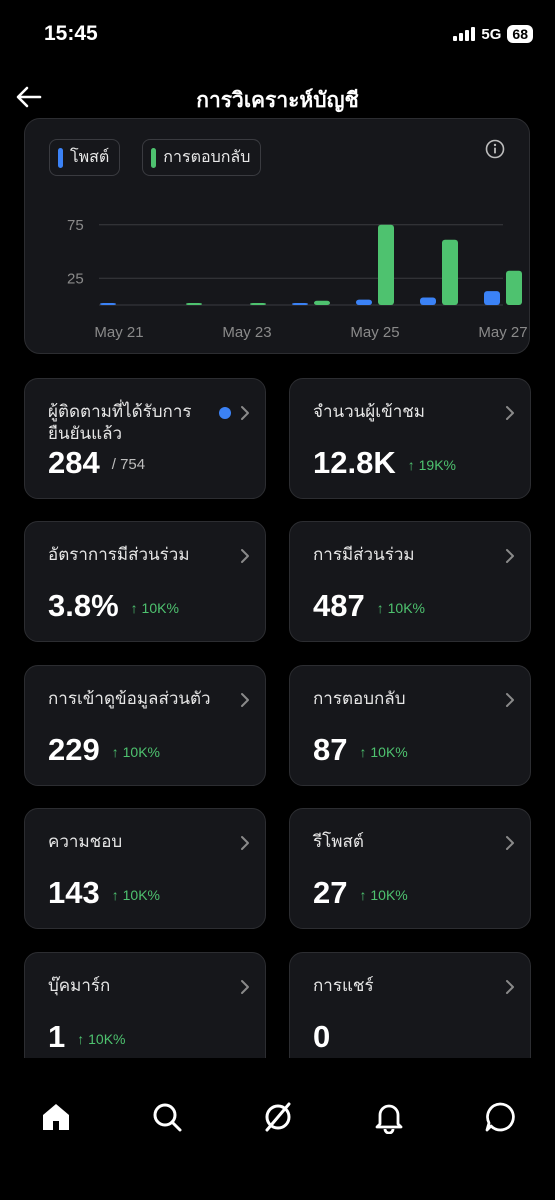 The height and width of the screenshot is (1200, 555). What do you see at coordinates (145, 581) in the screenshot?
I see `metric-card-engagement-rate: อัตราการมีส่วนร่วม 3.8% ↑ 10K%` at bounding box center [145, 581].